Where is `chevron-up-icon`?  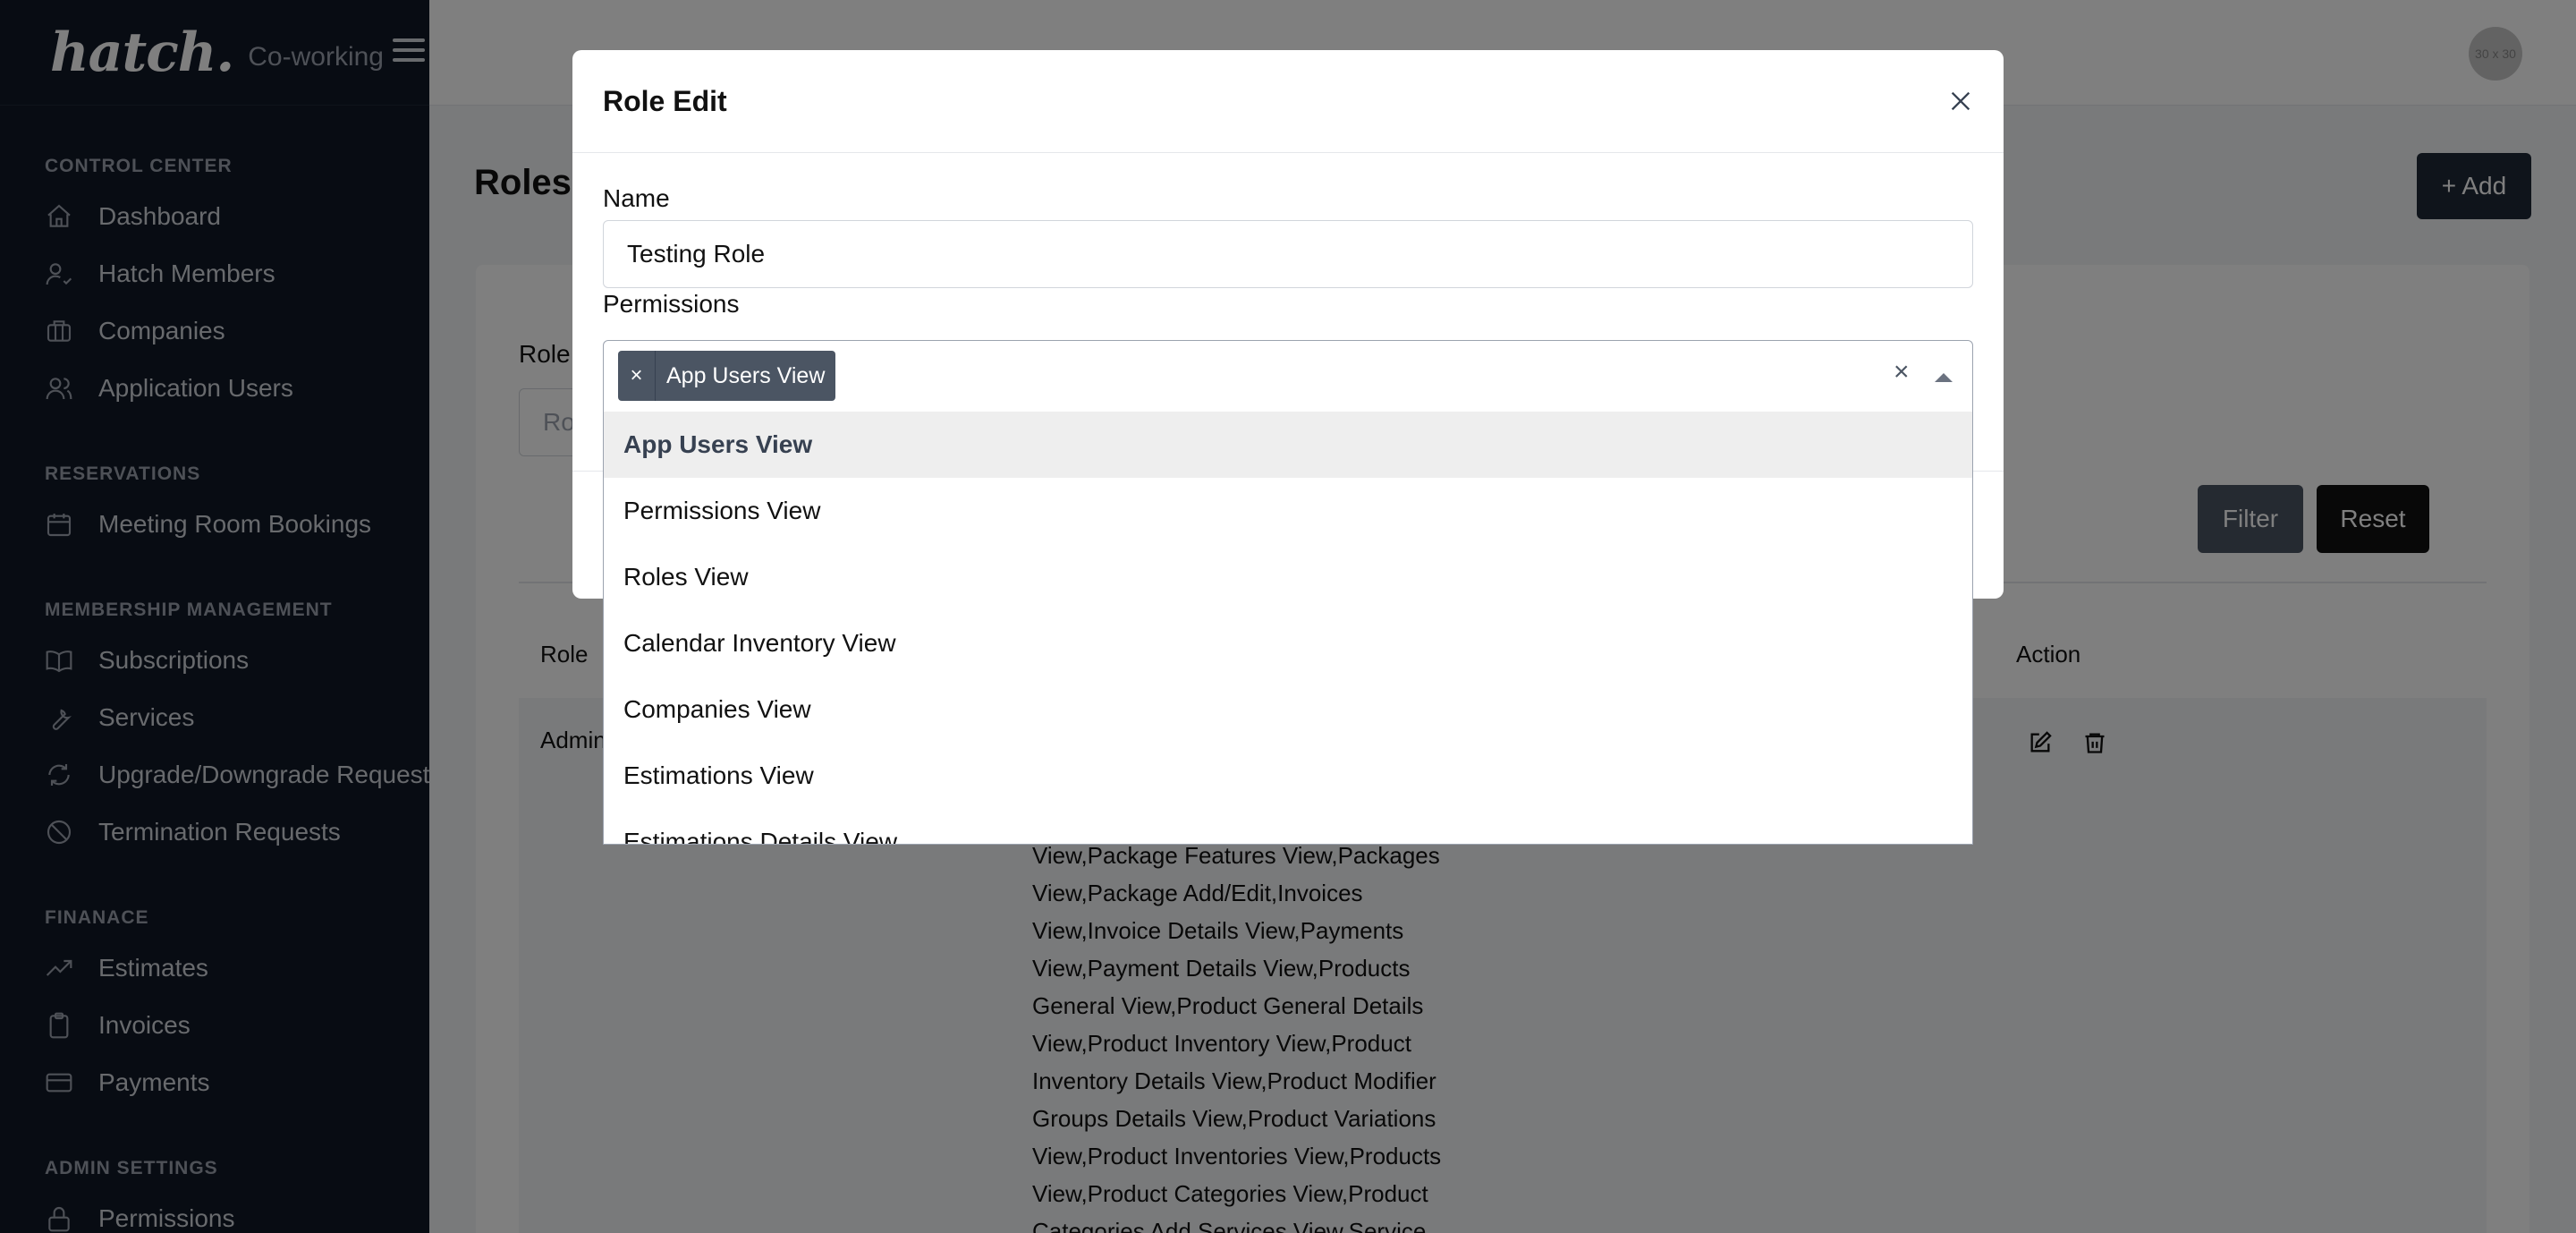
chevron-up-icon is located at coordinates (1944, 377).